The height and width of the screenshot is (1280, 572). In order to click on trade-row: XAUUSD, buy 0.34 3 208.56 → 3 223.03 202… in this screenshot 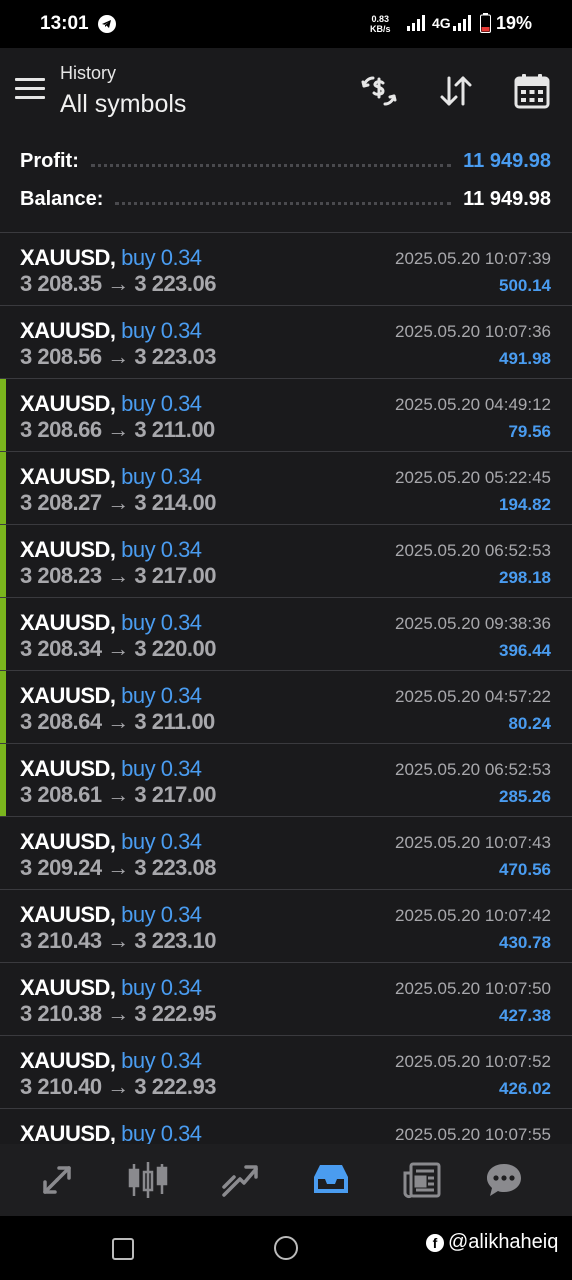, I will do `click(286, 342)`.